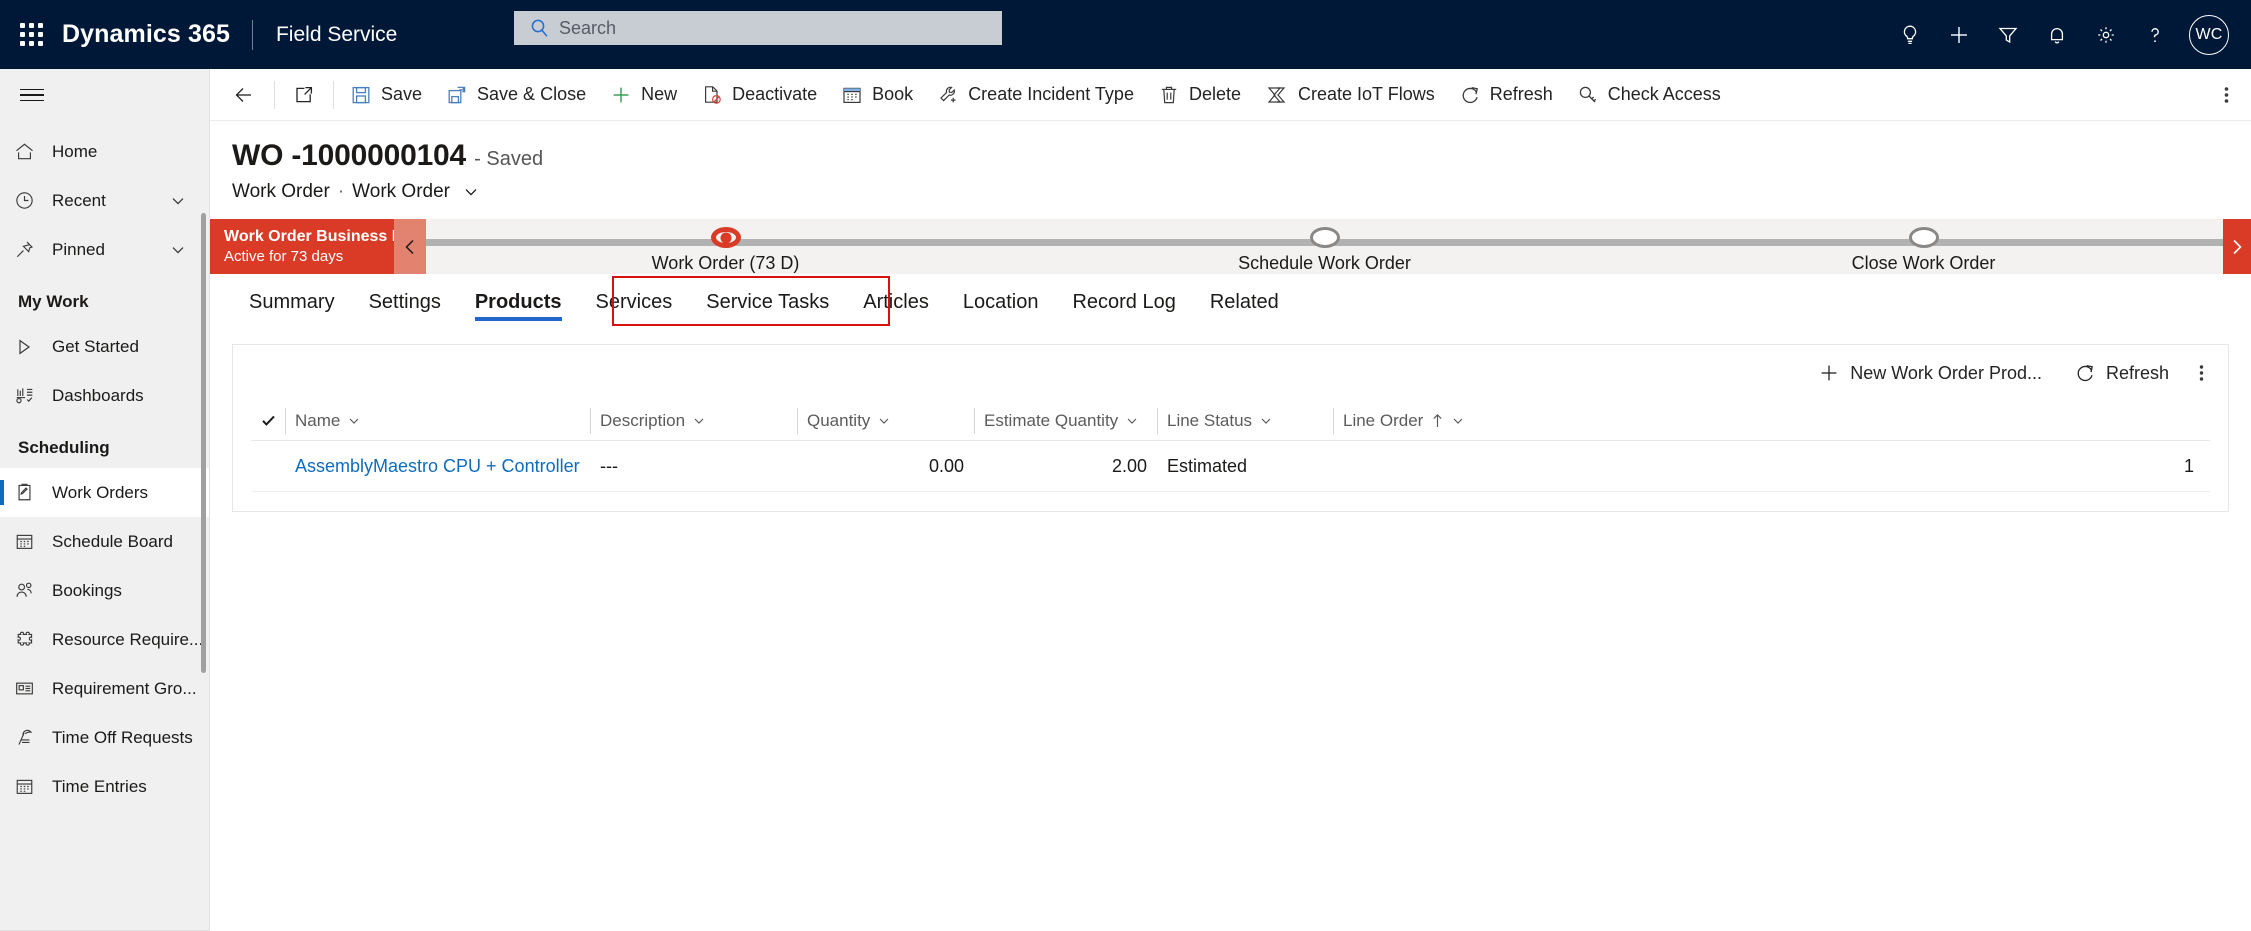 Image resolution: width=2251 pixels, height=931 pixels. I want to click on save-button: Save, so click(386, 95).